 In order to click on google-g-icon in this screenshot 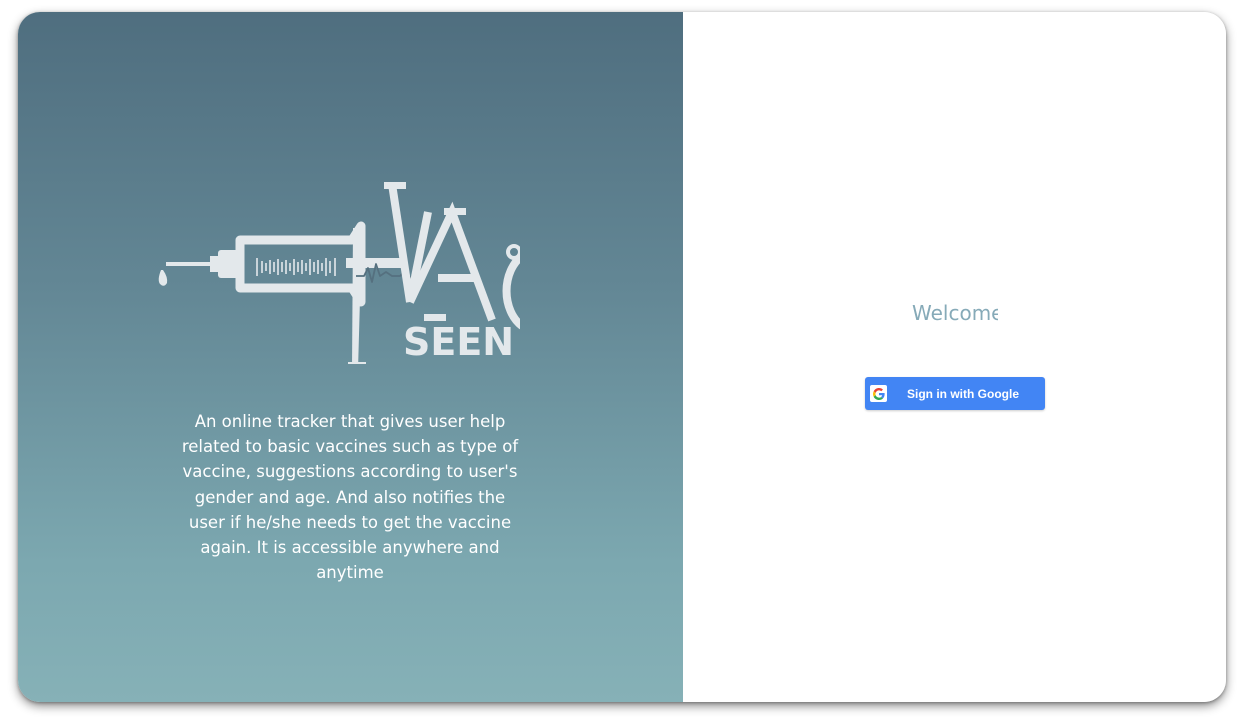, I will do `click(878, 393)`.